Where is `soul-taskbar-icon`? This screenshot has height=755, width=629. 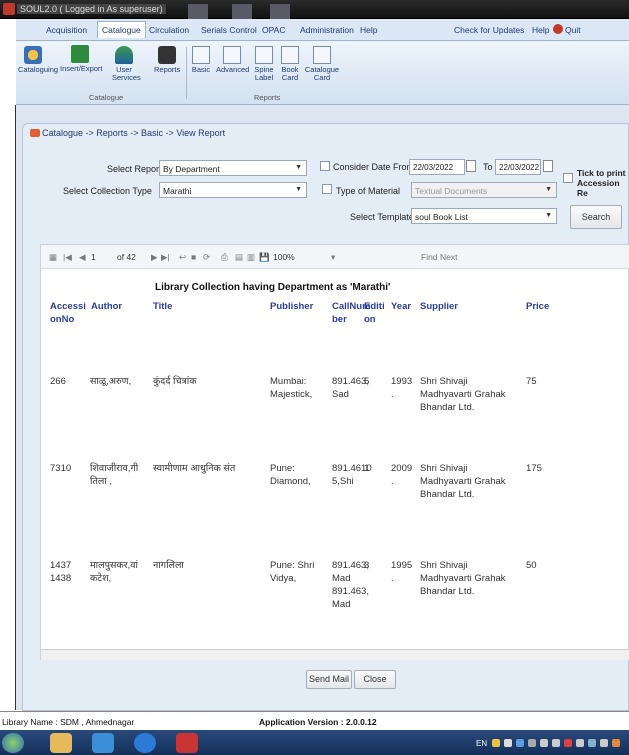 soul-taskbar-icon is located at coordinates (187, 743).